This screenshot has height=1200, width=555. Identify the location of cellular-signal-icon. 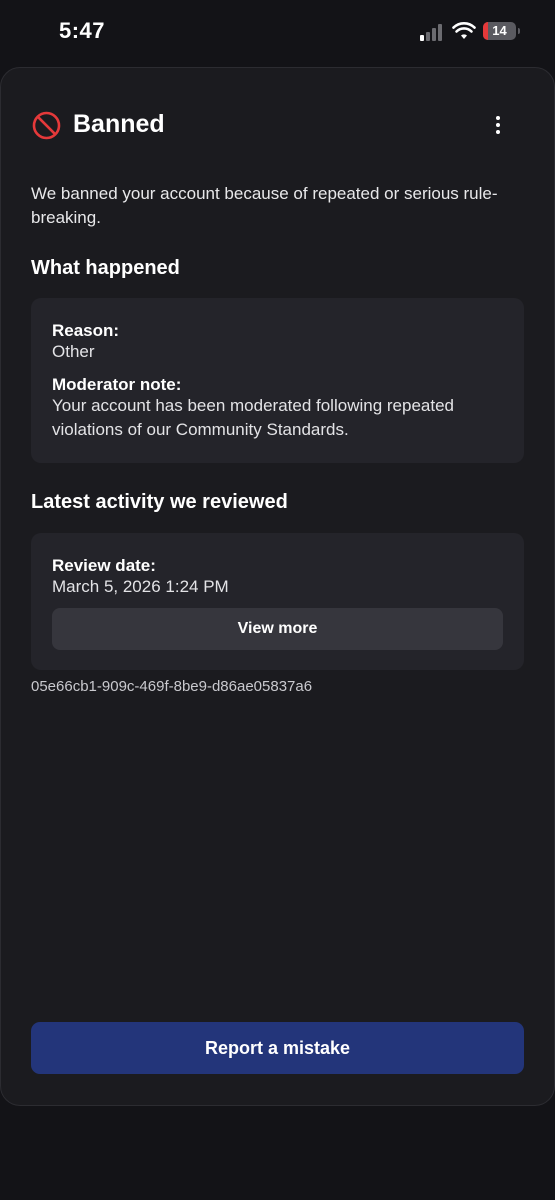
(433, 32).